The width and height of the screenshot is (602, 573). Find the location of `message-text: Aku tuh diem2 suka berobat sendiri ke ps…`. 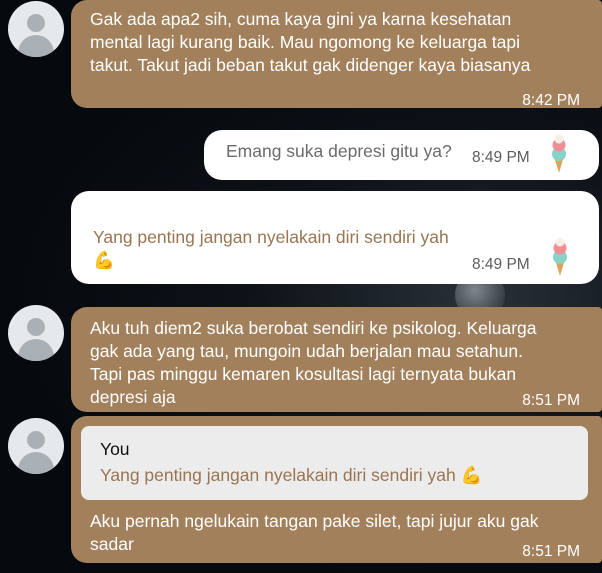

message-text: Aku tuh diem2 suka berobat sendiri ke ps… is located at coordinates (313, 362).